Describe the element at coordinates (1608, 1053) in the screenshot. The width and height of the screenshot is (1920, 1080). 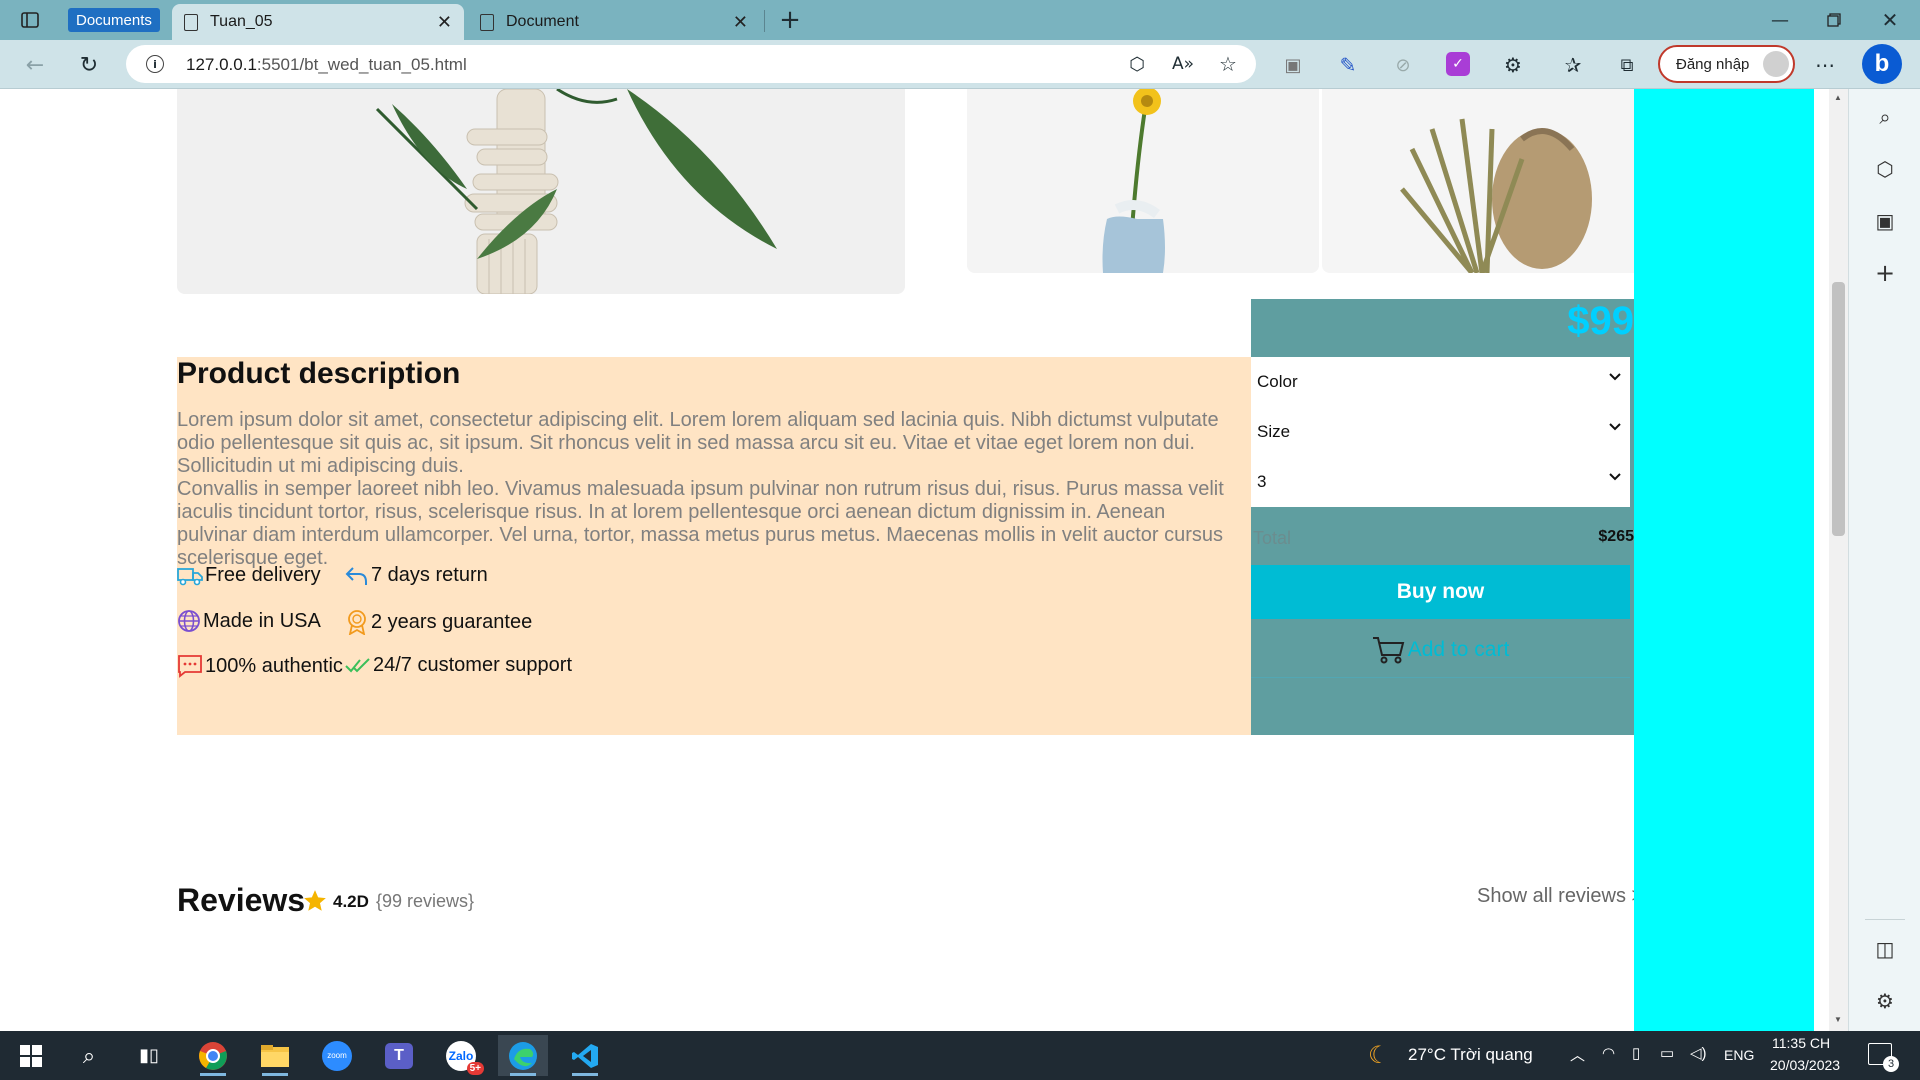
I see `network-icon: ◠` at that location.